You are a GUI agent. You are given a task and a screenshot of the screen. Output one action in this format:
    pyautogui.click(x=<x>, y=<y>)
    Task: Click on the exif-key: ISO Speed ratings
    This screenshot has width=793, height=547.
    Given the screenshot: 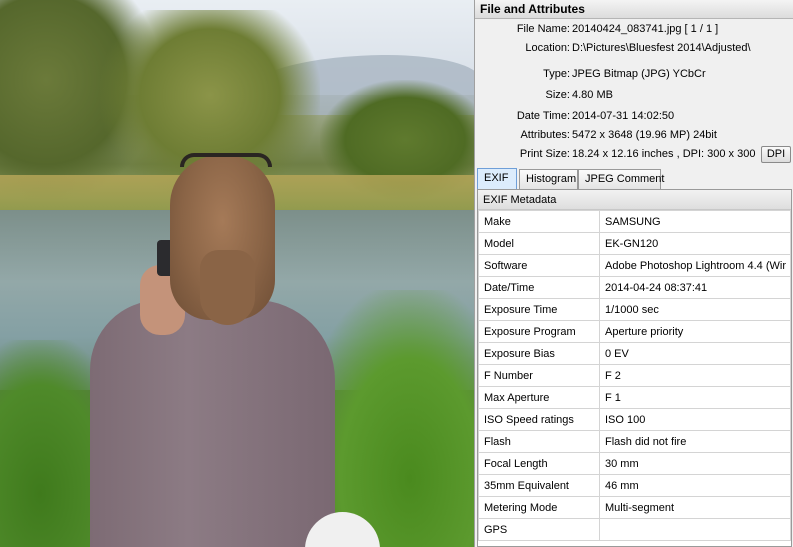 What is the action you would take?
    pyautogui.click(x=539, y=419)
    